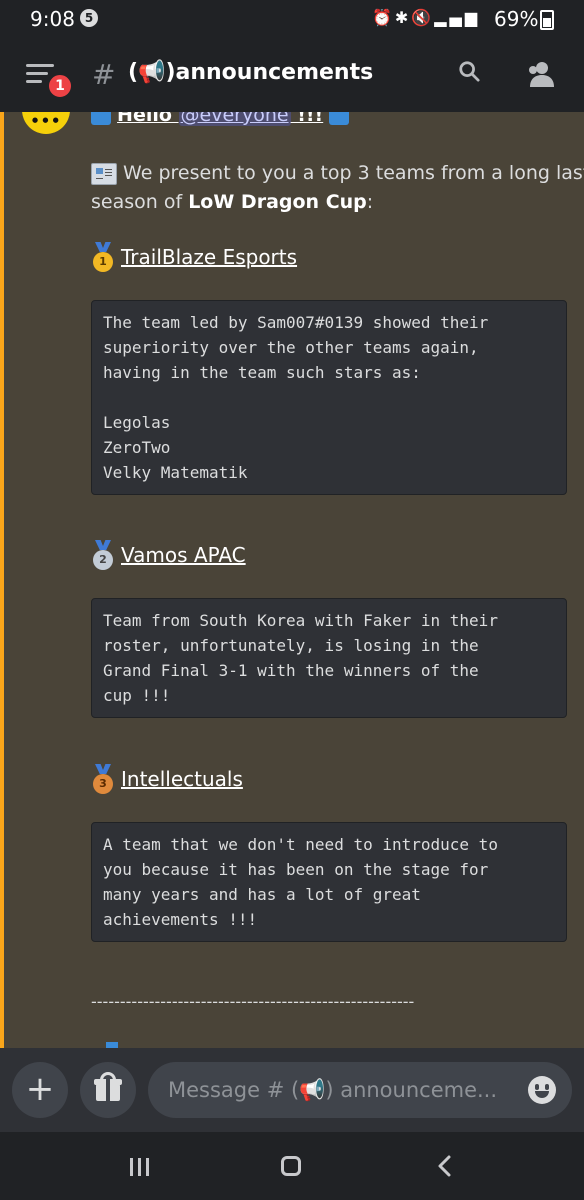  I want to click on team-heading-2: 2 Vamos APAC, so click(168, 555).